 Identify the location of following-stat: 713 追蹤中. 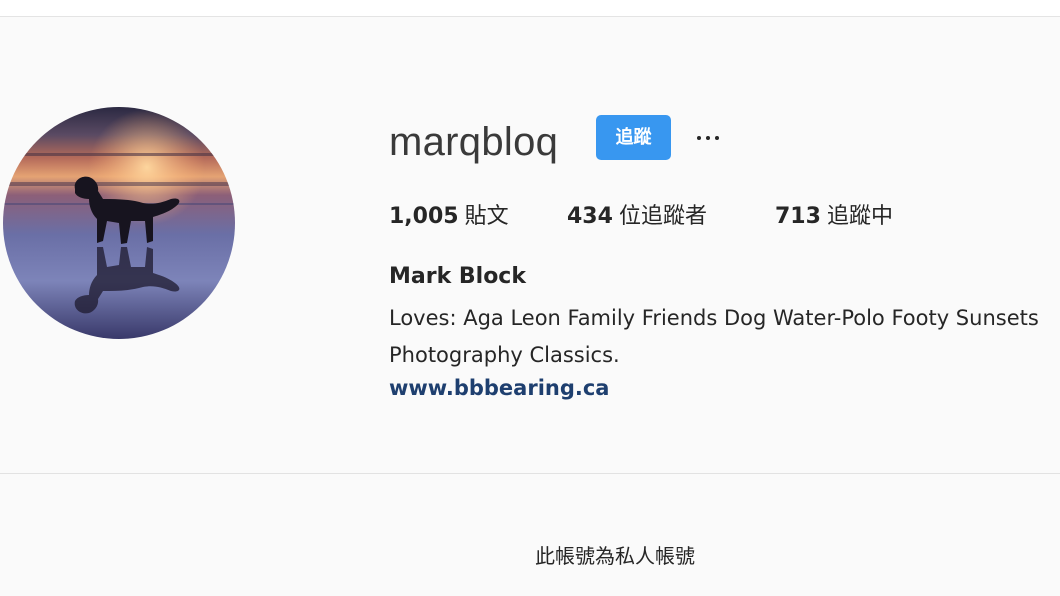
(834, 217).